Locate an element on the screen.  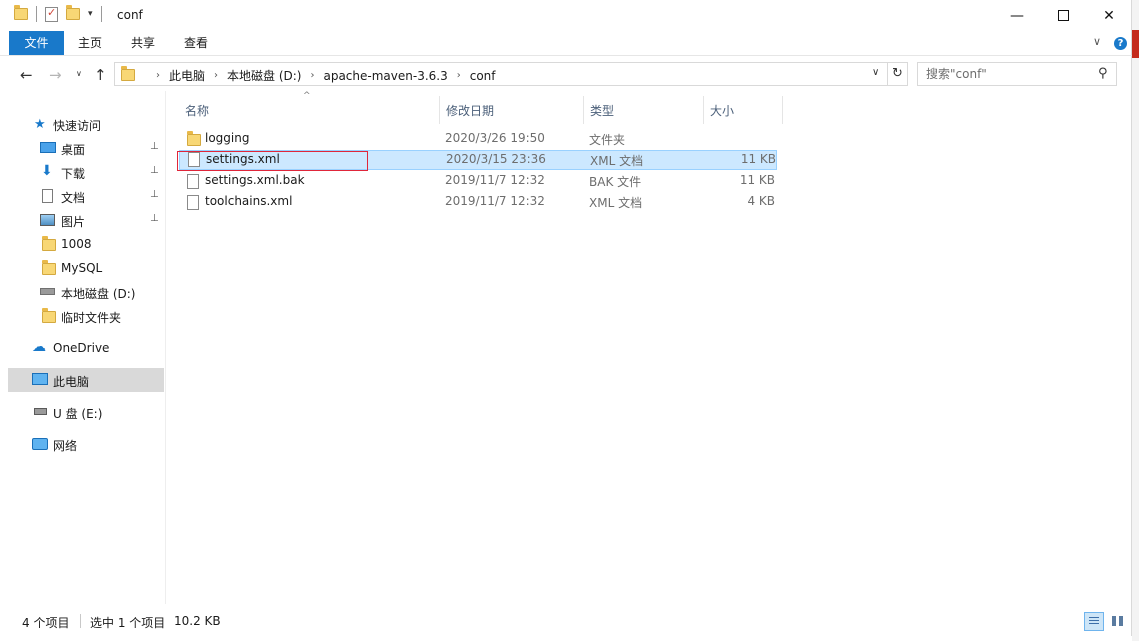
status-bar: 4 个项目 选中 1 个项目 10.2 KB is located at coordinates (566, 620).